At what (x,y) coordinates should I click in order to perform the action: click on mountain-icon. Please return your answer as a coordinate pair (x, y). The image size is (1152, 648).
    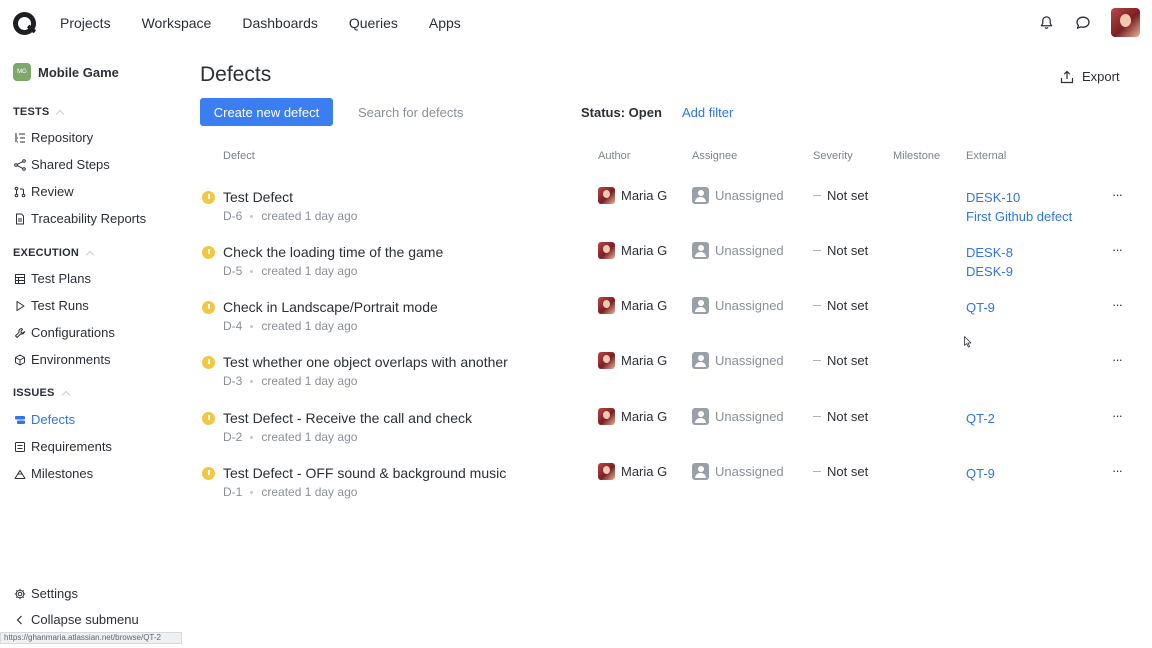
    Looking at the image, I should click on (20, 474).